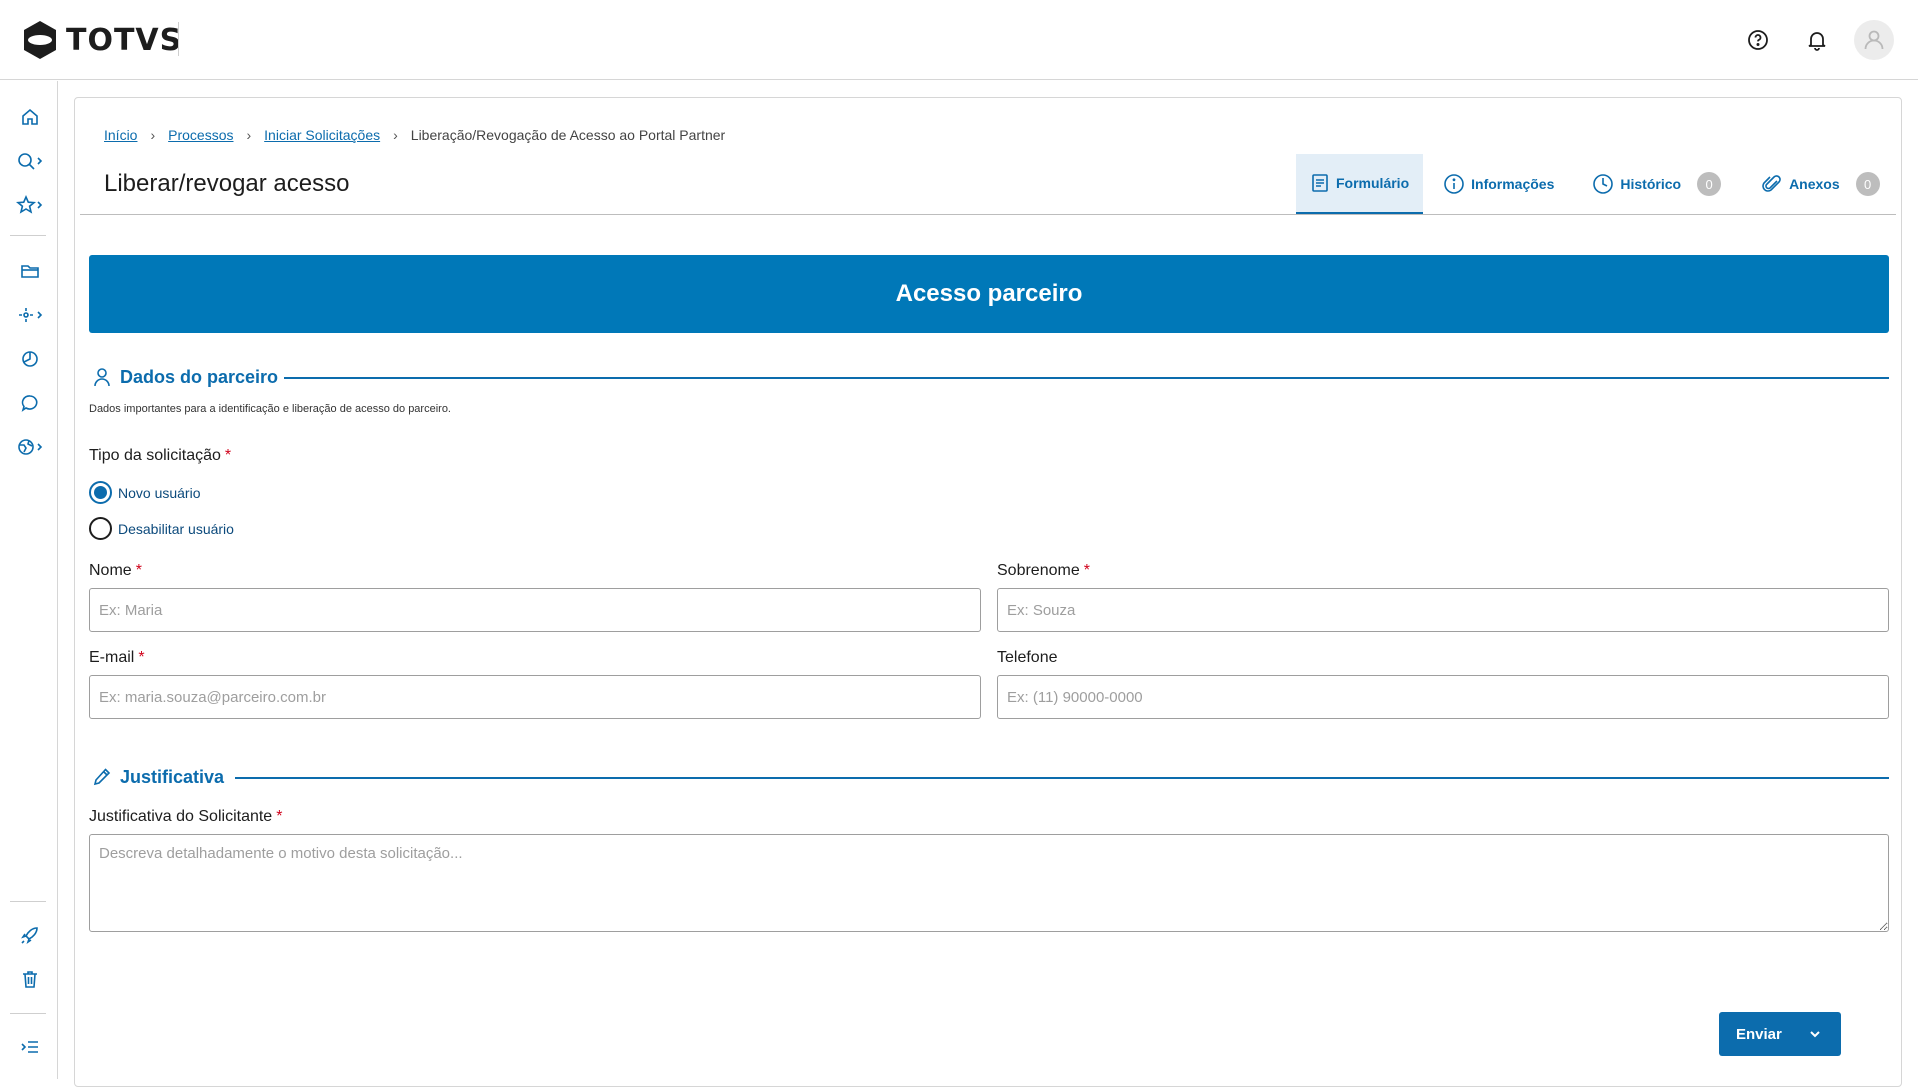 This screenshot has height=1087, width=1918. I want to click on section-title: Dados do parceiro, so click(199, 376).